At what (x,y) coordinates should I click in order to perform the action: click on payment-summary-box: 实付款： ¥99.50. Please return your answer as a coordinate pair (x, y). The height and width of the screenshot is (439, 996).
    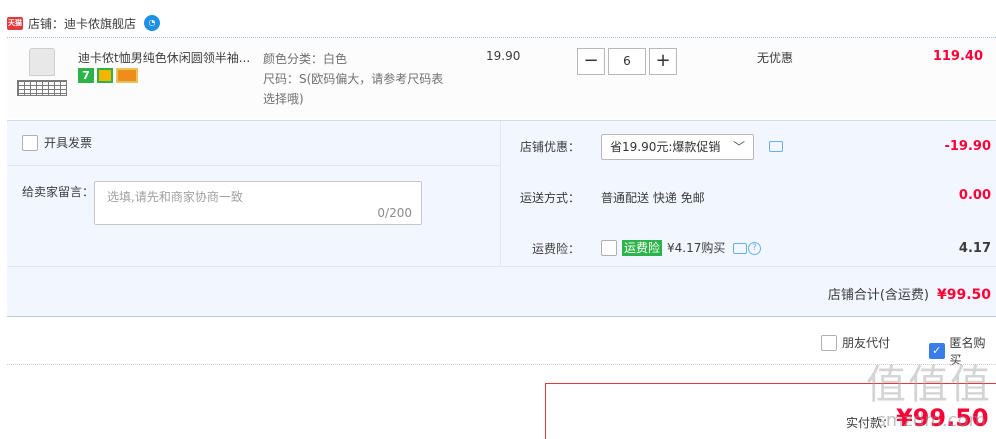
    Looking at the image, I should click on (770, 411).